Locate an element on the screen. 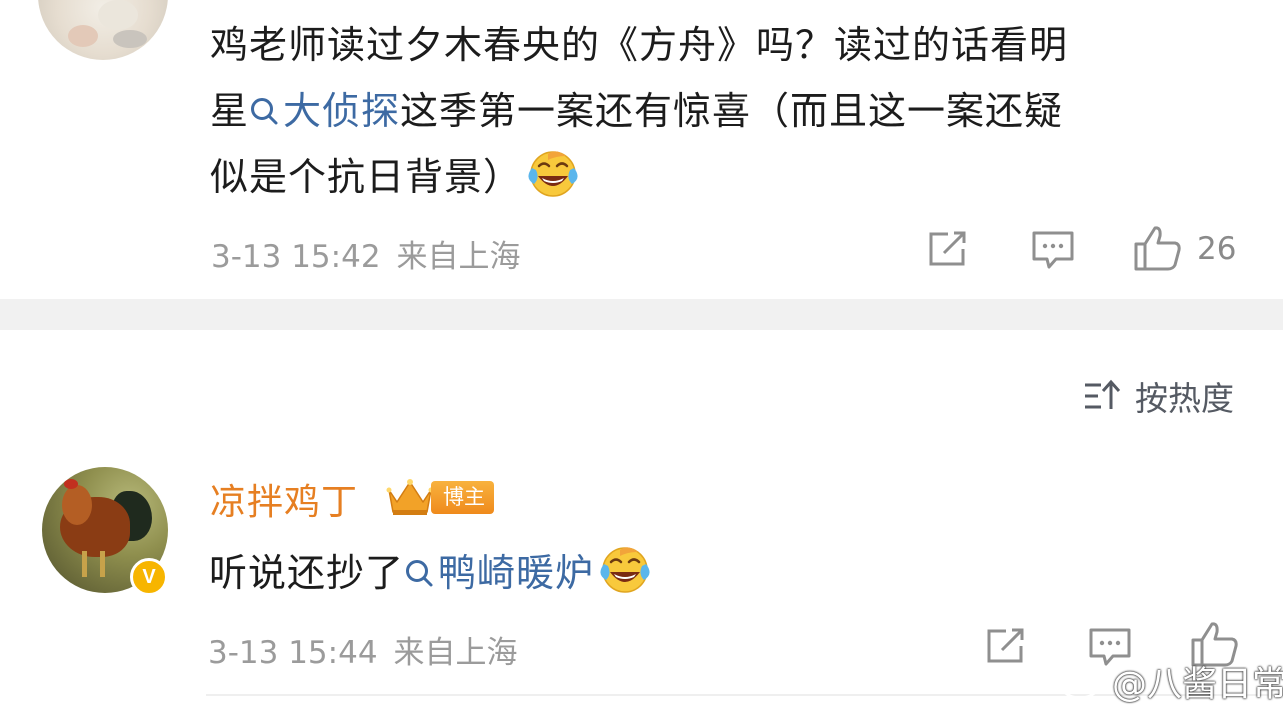  comment-line: 鸡老师读过夕木春央的《方舟》吗？读过的话看明 is located at coordinates (639, 45).